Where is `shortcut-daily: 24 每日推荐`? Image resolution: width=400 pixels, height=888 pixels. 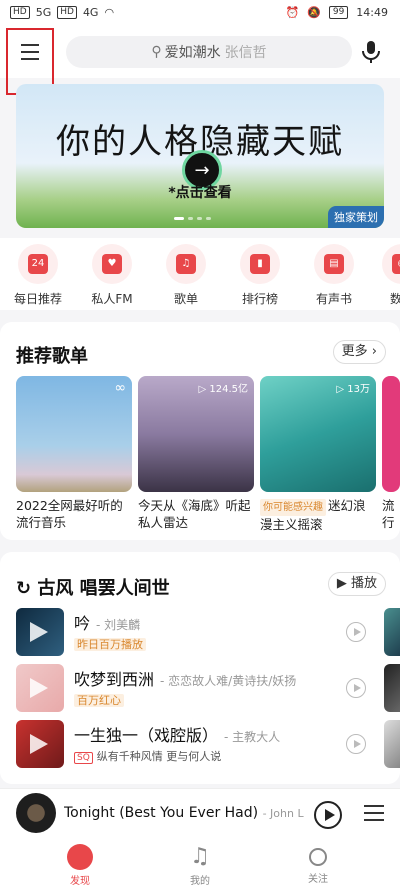
shortcut-daily: 24 每日推荐 is located at coordinates (38, 275).